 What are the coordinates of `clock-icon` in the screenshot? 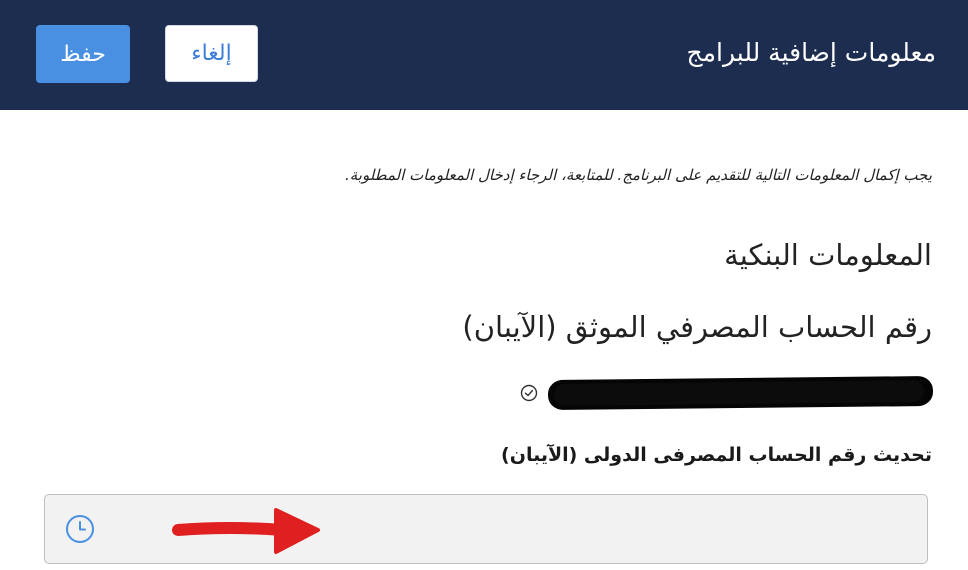 It's located at (80, 529).